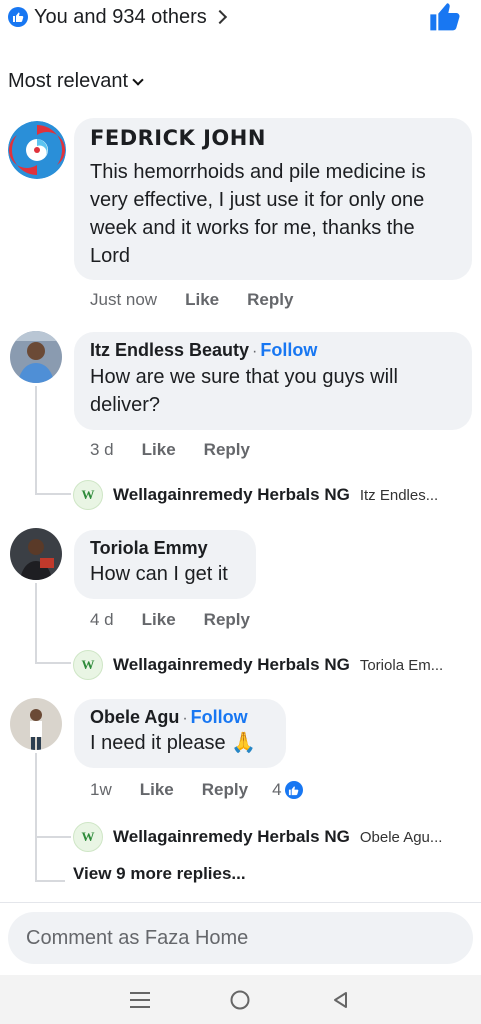  Describe the element at coordinates (196, 790) in the screenshot. I see `comment-actions: 1w Like Reply 4` at that location.